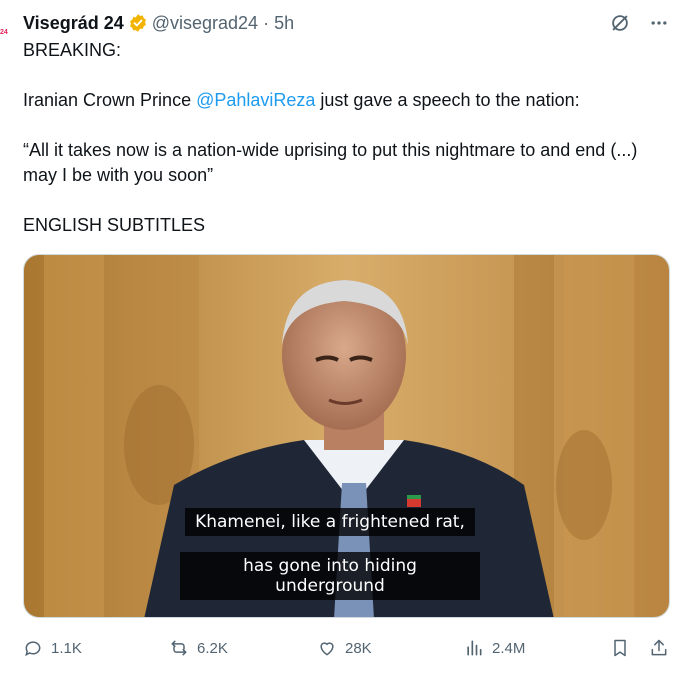  Describe the element at coordinates (205, 23) in the screenshot. I see `handle: @visegrad24` at that location.